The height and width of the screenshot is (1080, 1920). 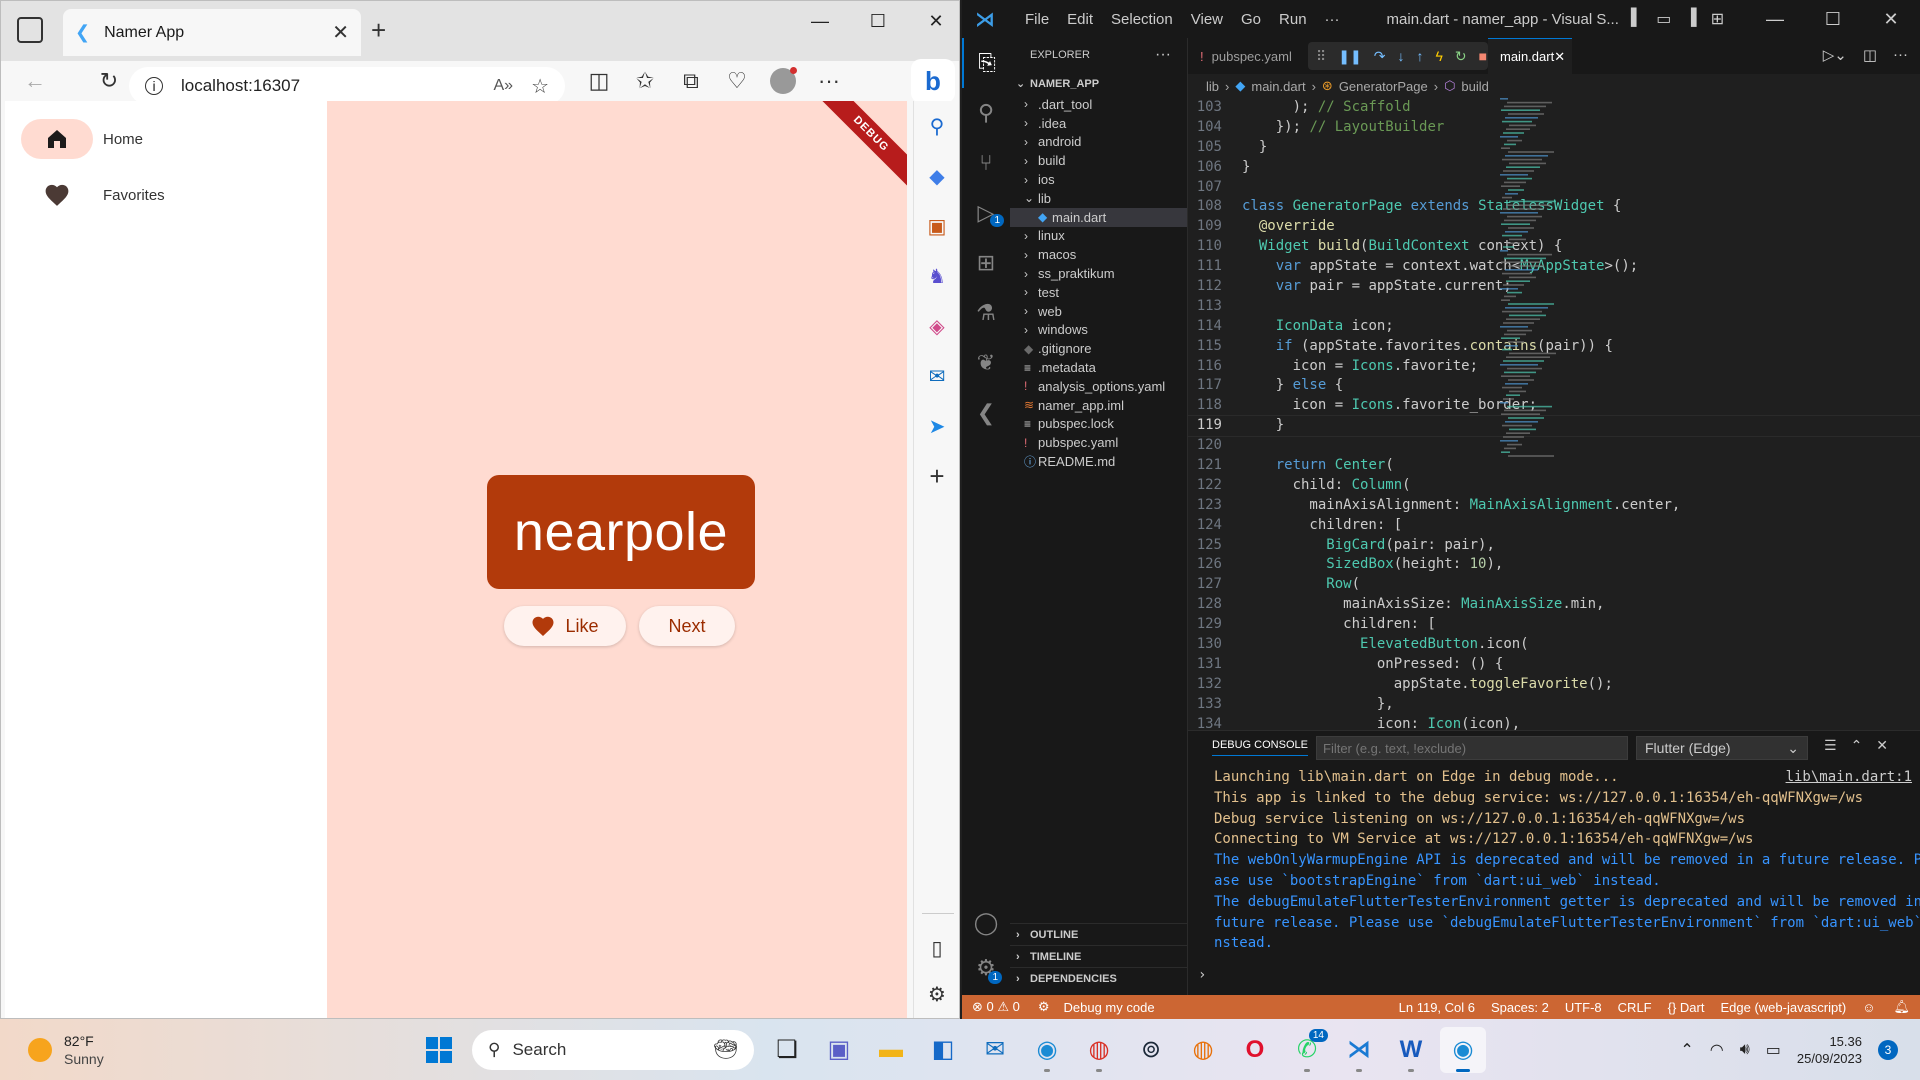 What do you see at coordinates (1098, 367) in the screenshot?
I see `explorer-item: ≡ .metadata` at bounding box center [1098, 367].